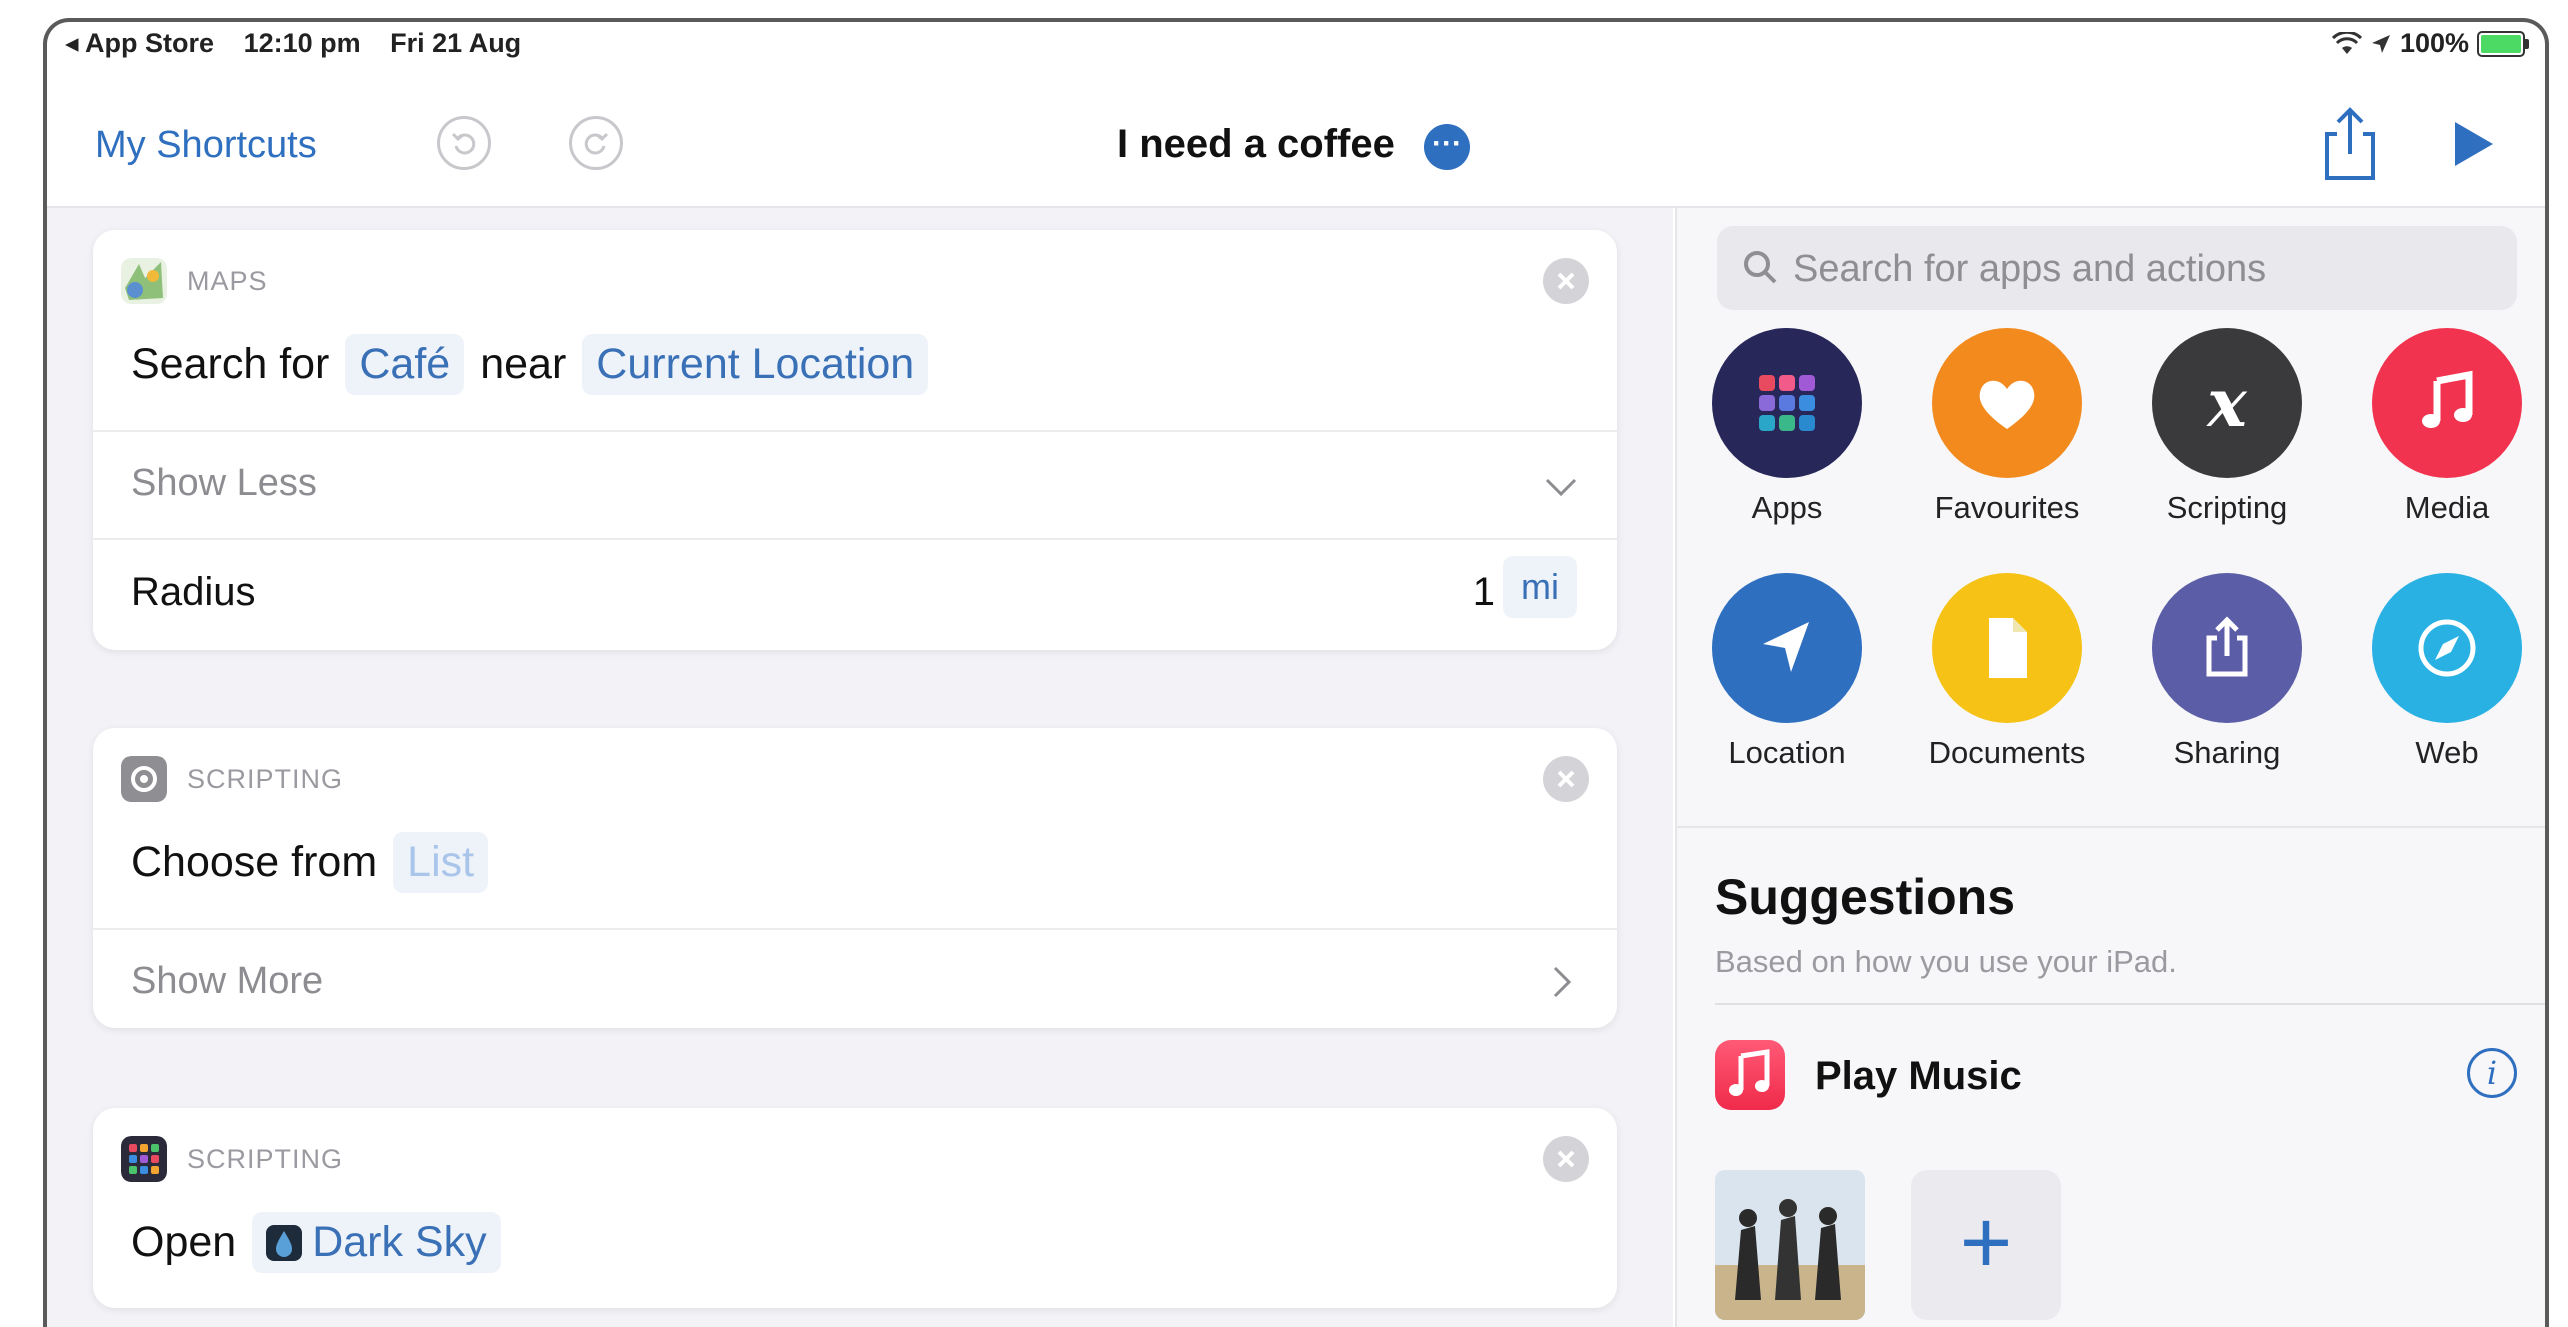 Image resolution: width=2568 pixels, height=1327 pixels. I want to click on back-to-app-link: ◂ App Store, so click(139, 43).